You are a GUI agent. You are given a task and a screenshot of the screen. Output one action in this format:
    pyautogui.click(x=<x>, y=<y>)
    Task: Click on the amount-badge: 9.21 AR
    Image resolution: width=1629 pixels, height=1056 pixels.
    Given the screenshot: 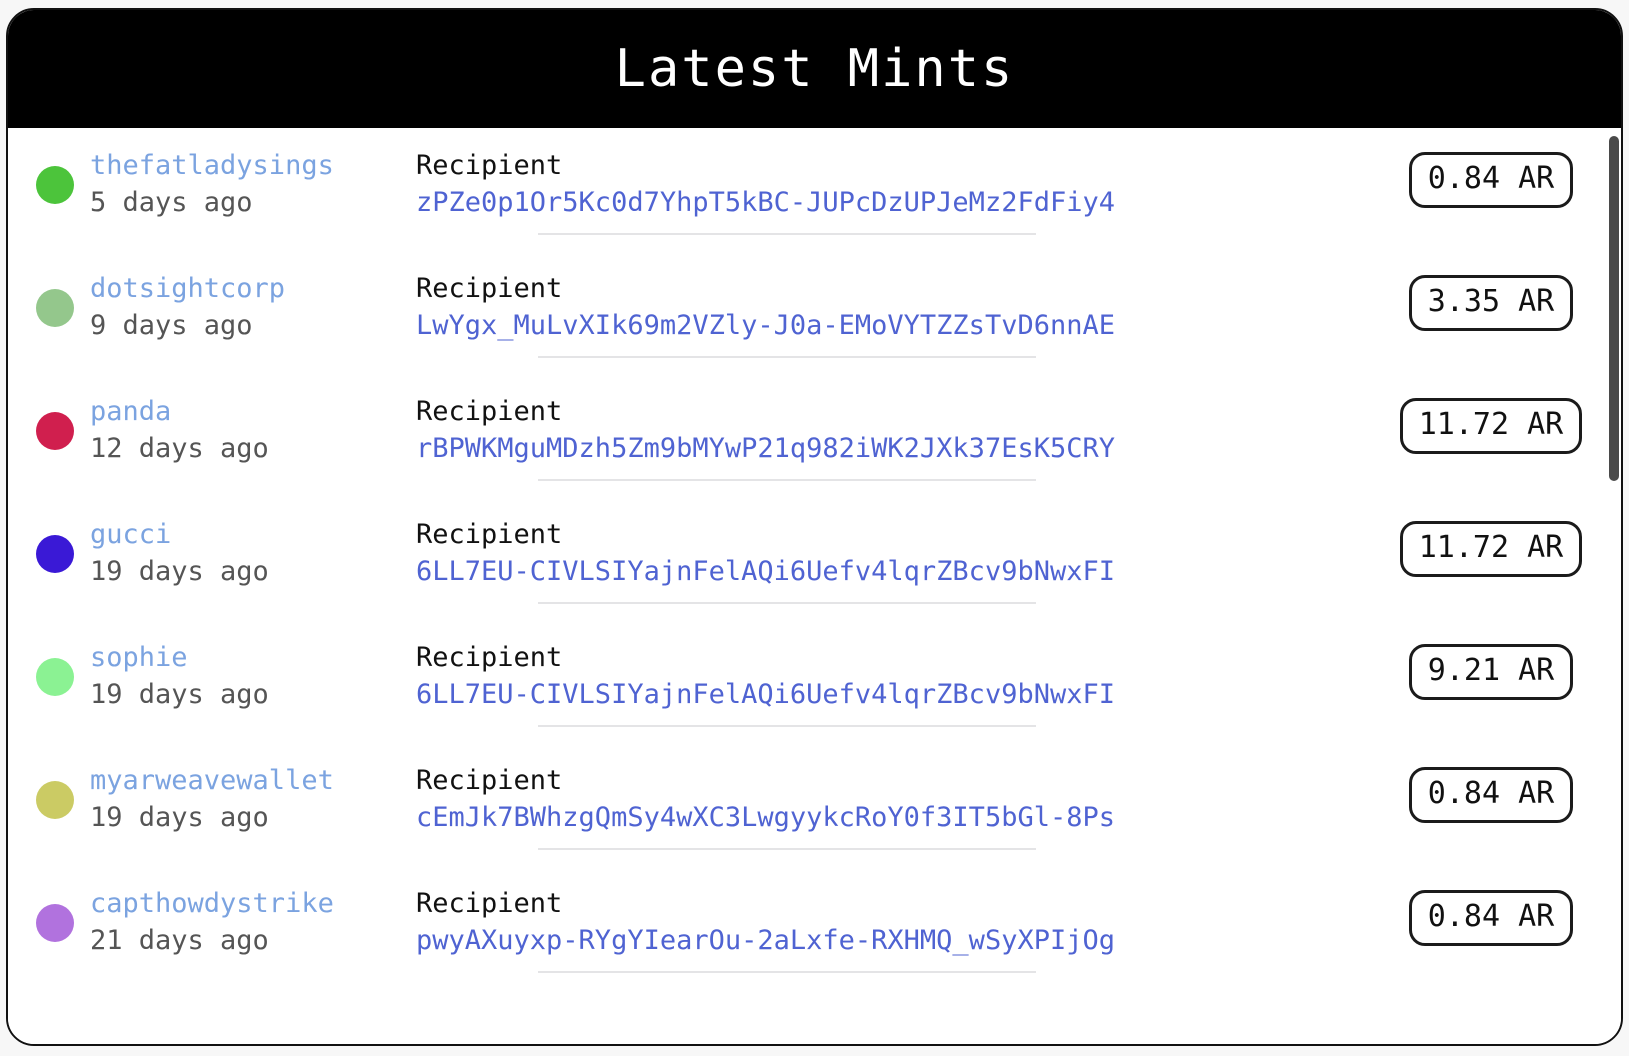 What is the action you would take?
    pyautogui.click(x=1491, y=672)
    